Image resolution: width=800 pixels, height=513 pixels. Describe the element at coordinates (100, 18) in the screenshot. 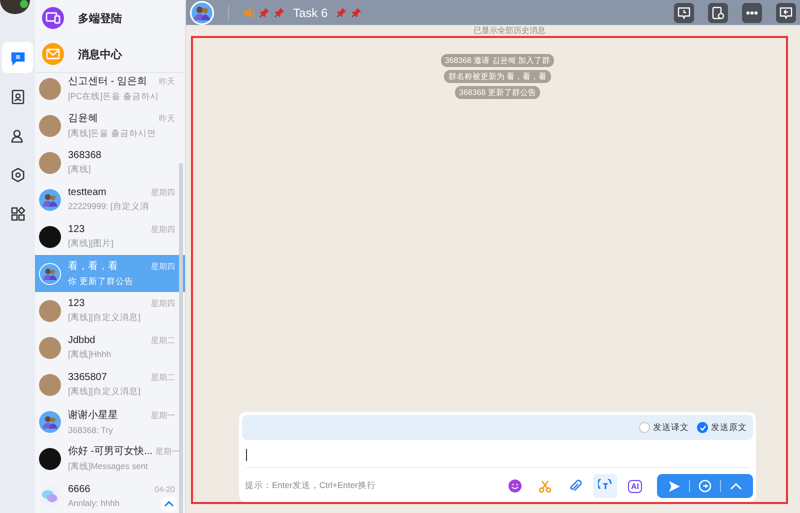

I see `shortcut-label: 多端登陆` at that location.